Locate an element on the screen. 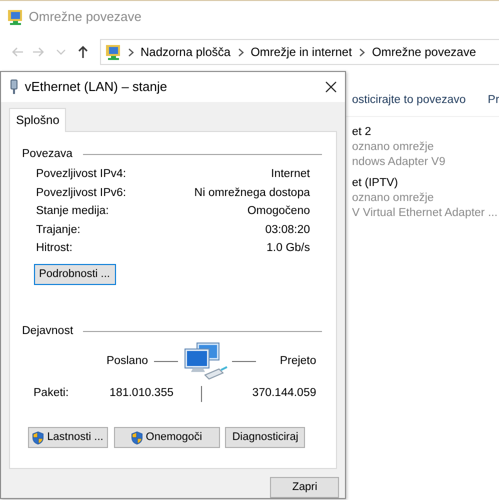 The width and height of the screenshot is (499, 500). close-button: Zapri is located at coordinates (305, 487).